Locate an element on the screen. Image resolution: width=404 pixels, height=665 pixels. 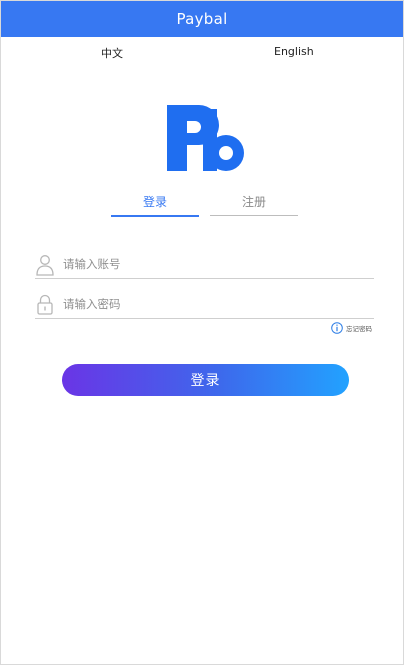
user-icon is located at coordinates (45, 265).